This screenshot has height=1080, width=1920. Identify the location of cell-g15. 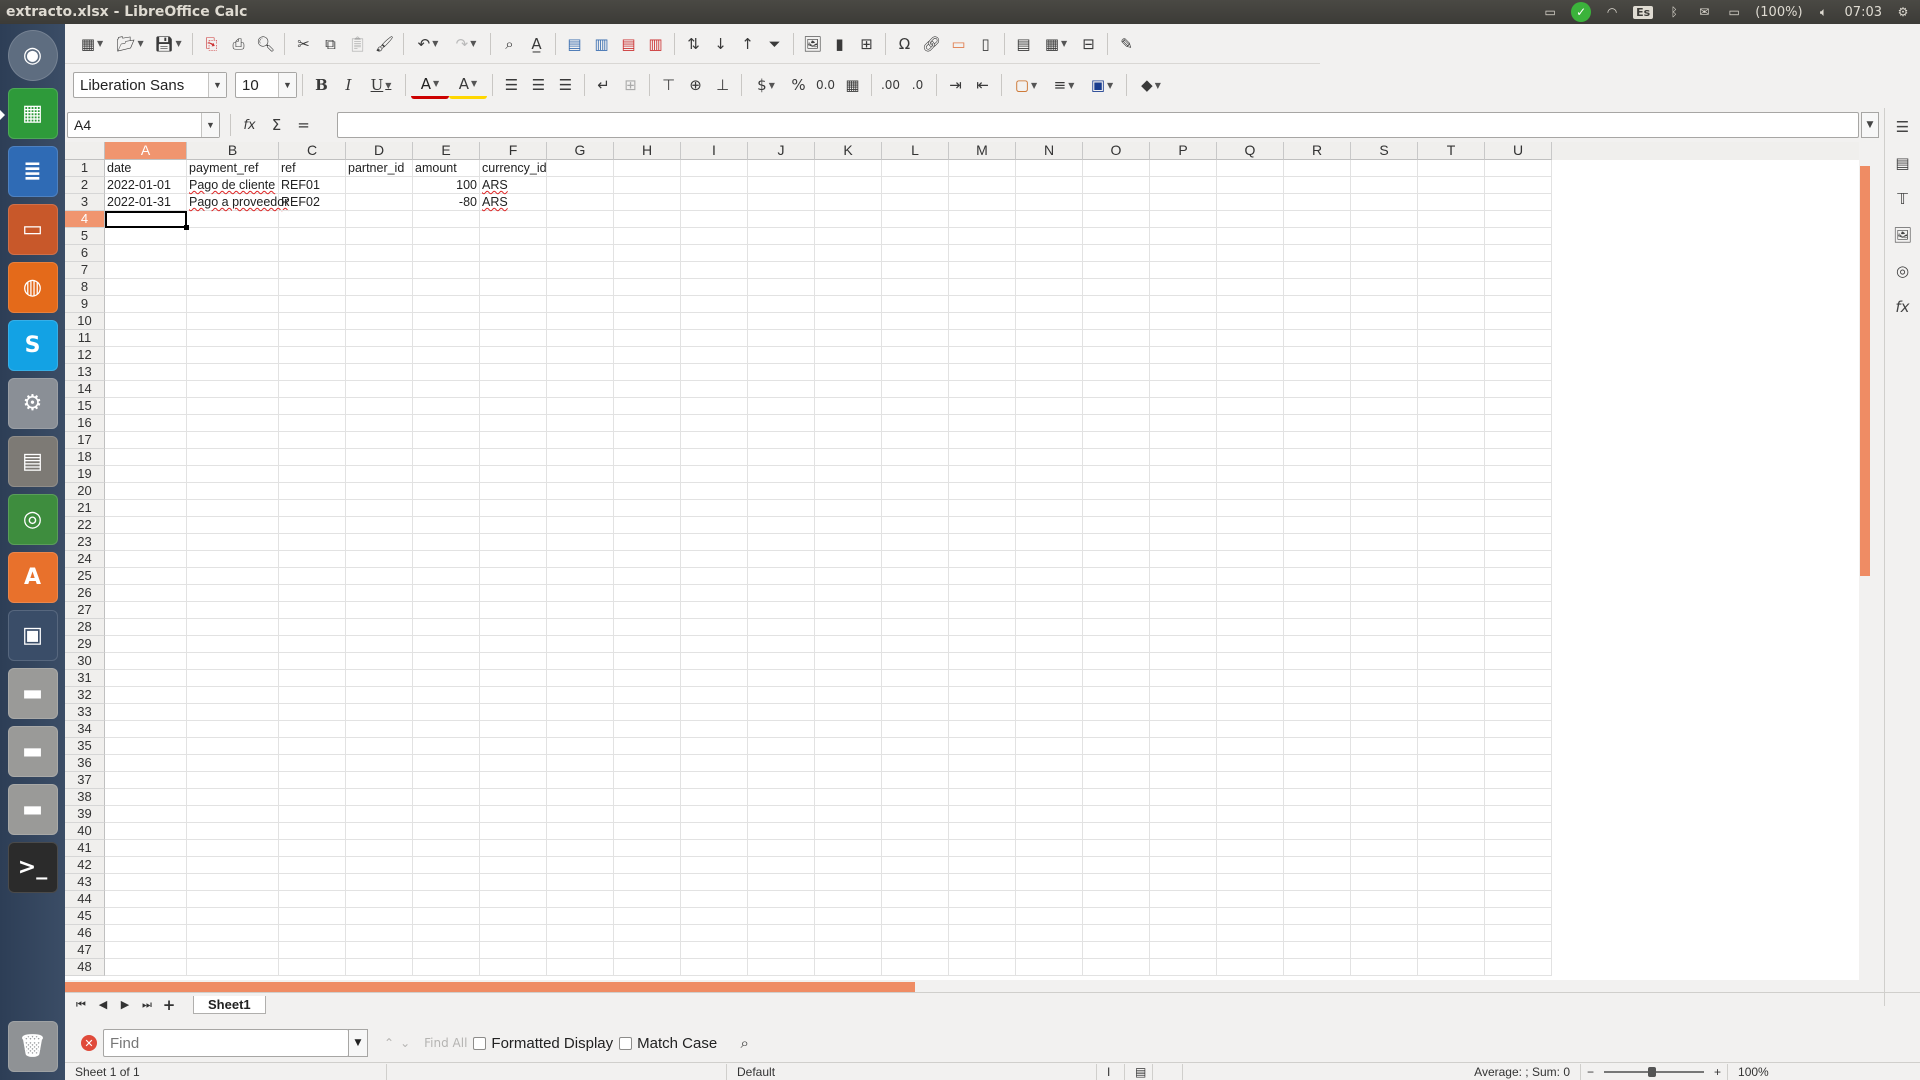
(580, 406).